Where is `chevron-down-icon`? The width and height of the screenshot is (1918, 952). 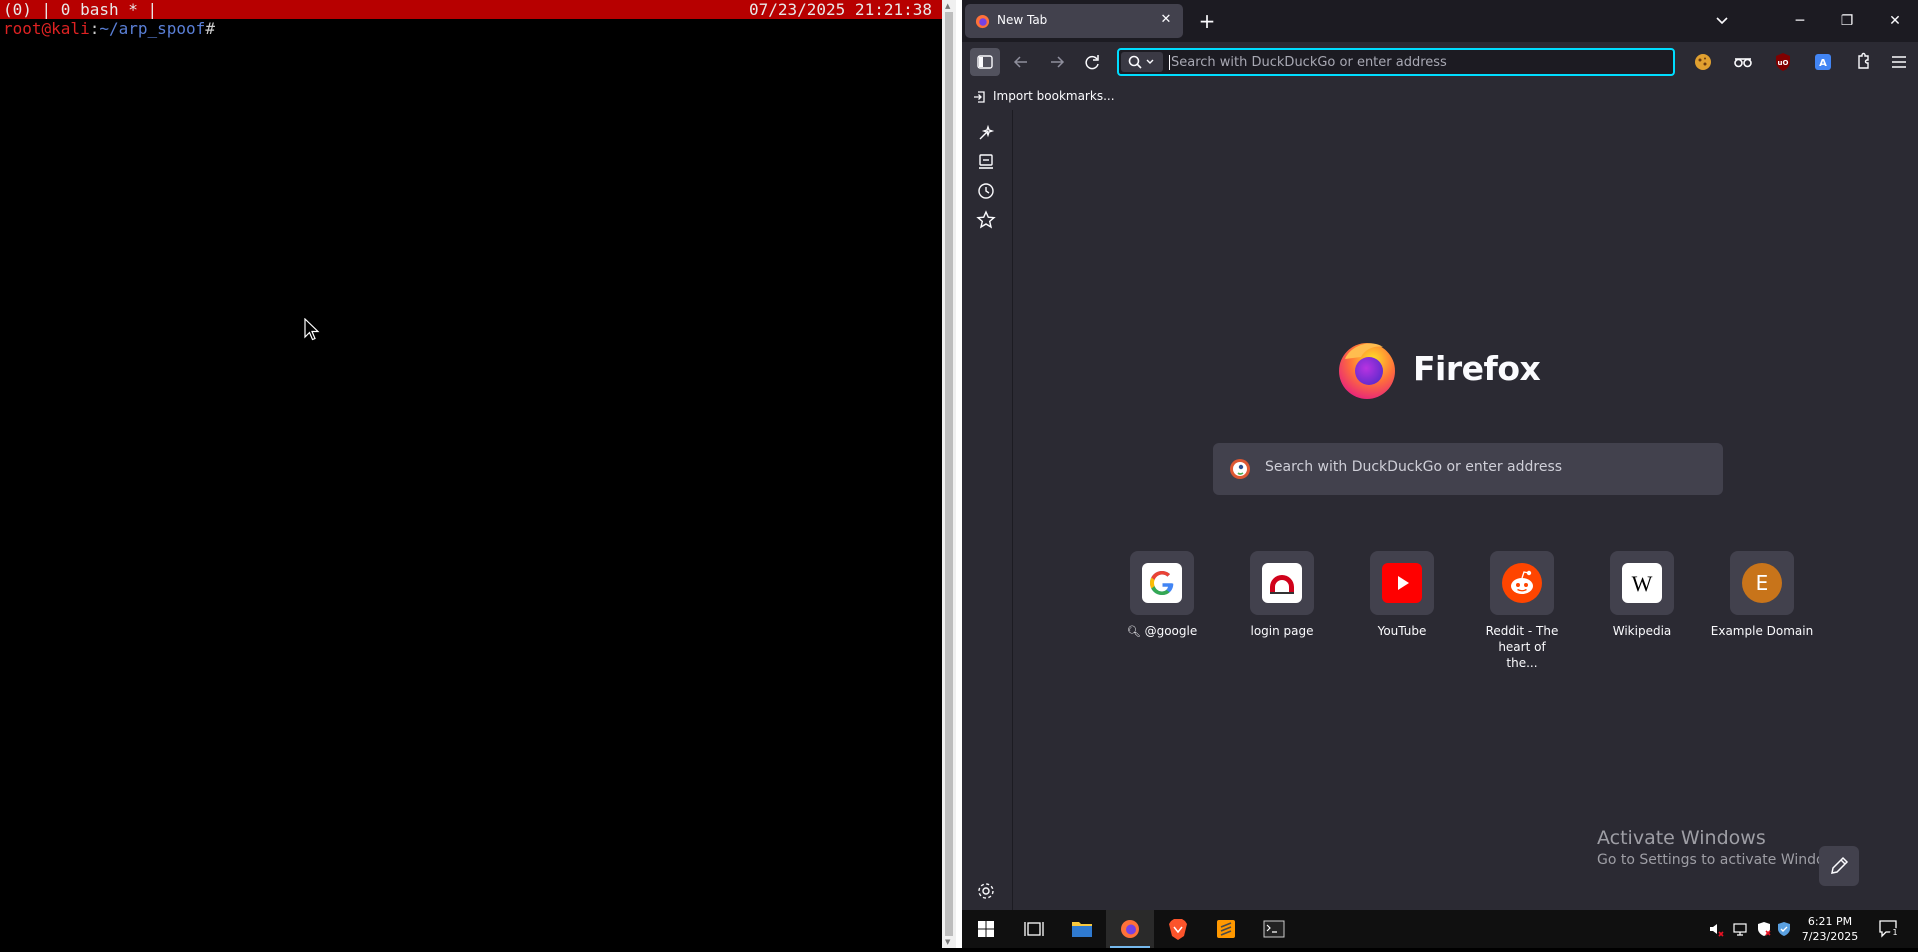
chevron-down-icon is located at coordinates (1722, 21).